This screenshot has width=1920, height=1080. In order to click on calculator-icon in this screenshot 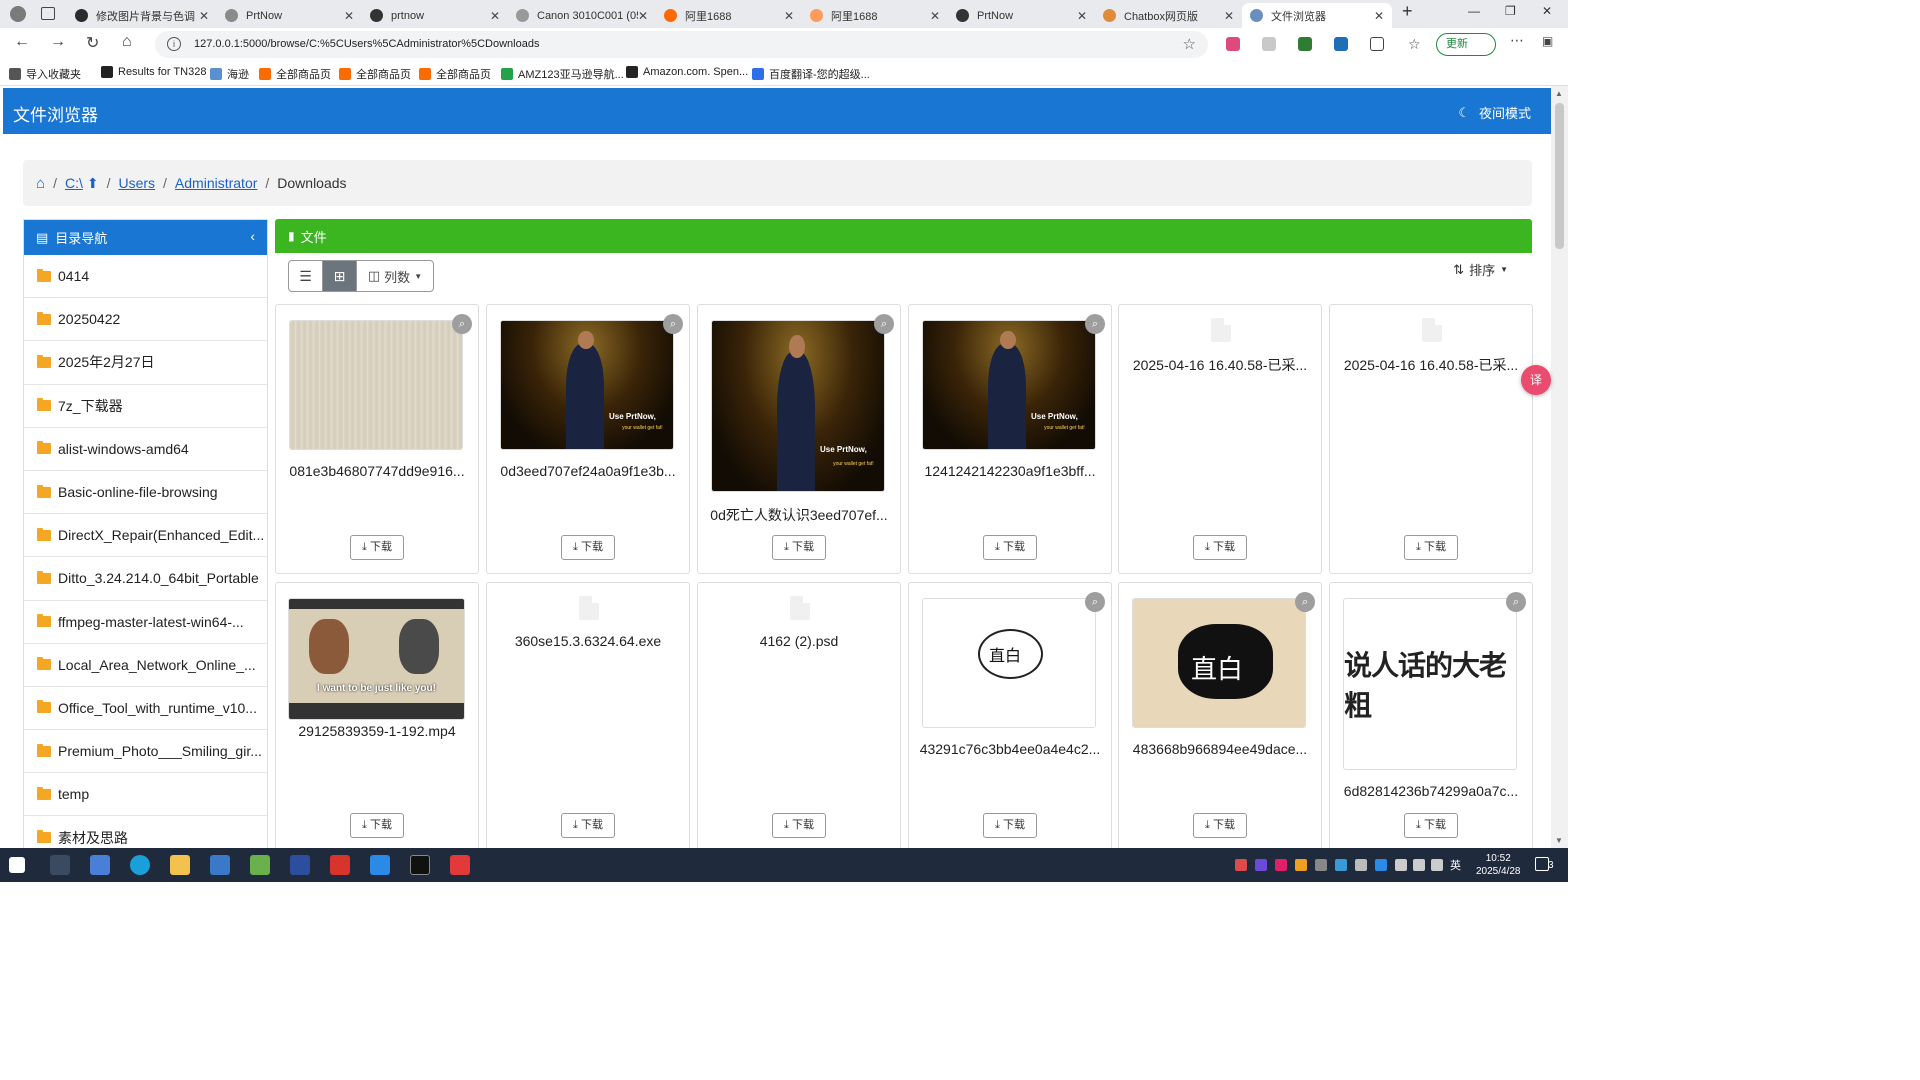, I will do `click(220, 865)`.